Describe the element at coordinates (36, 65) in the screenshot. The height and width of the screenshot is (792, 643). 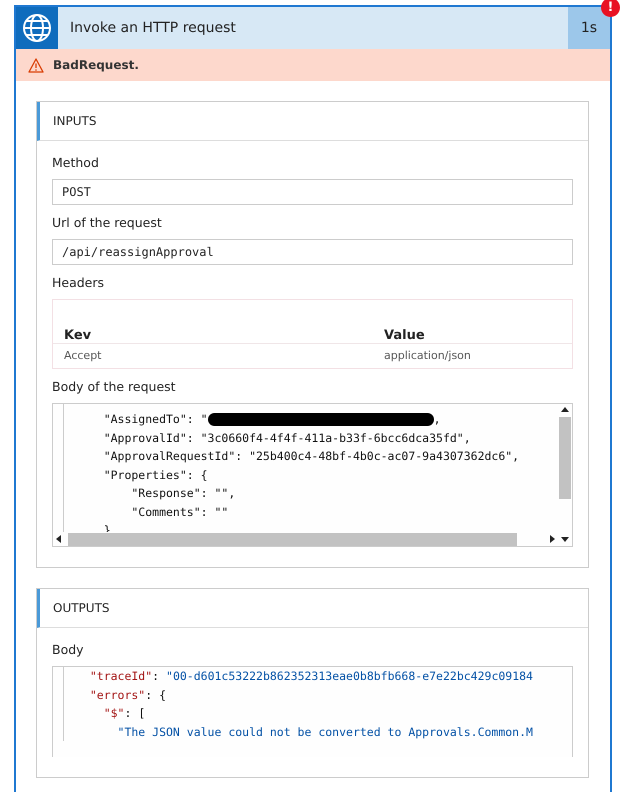
I see `warning-icon` at that location.